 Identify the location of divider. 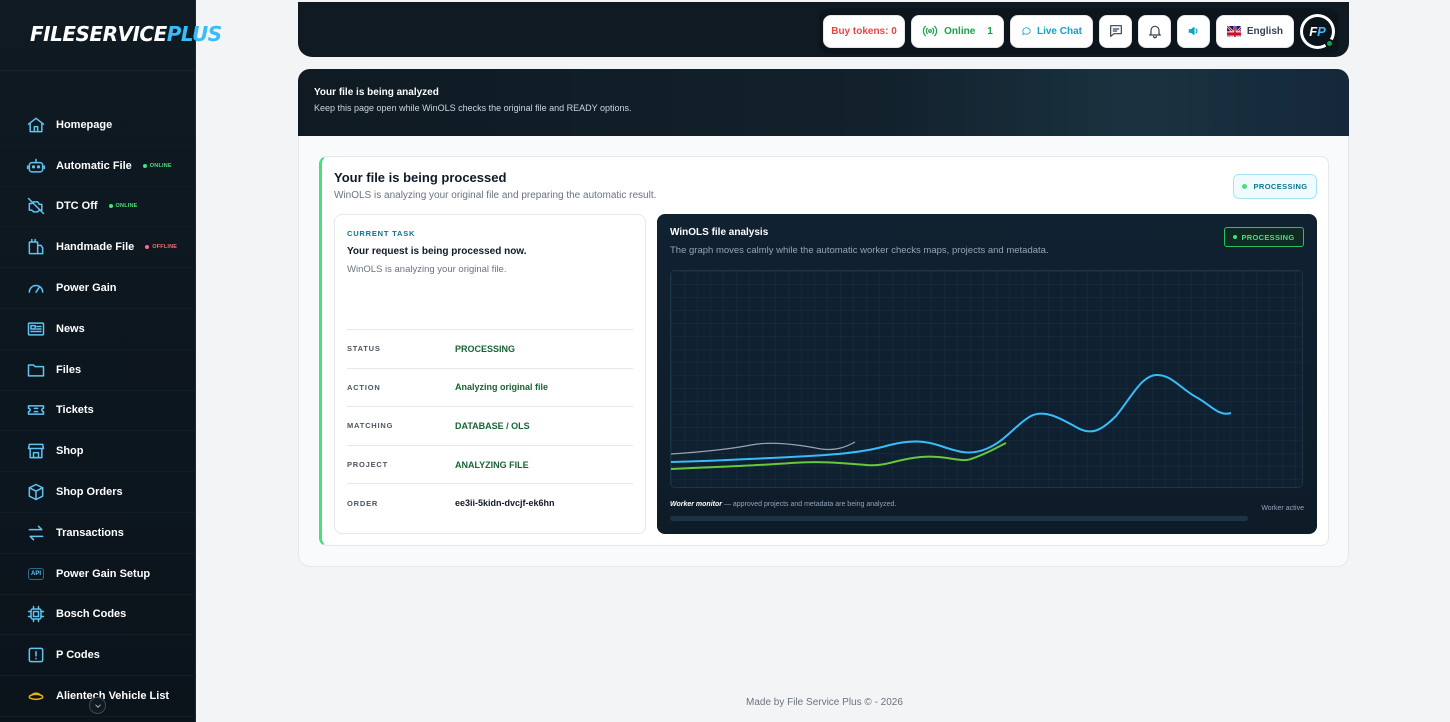
(98, 70).